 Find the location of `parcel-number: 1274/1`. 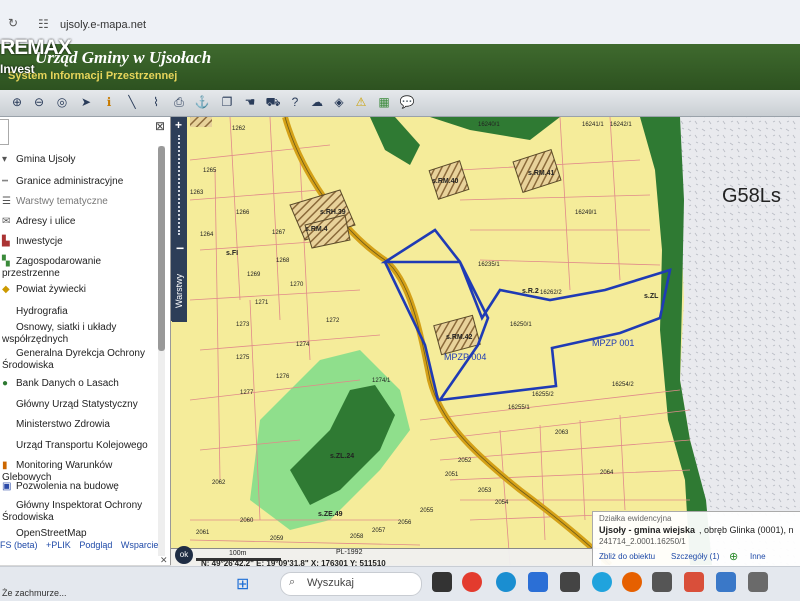

parcel-number: 1274/1 is located at coordinates (381, 381).